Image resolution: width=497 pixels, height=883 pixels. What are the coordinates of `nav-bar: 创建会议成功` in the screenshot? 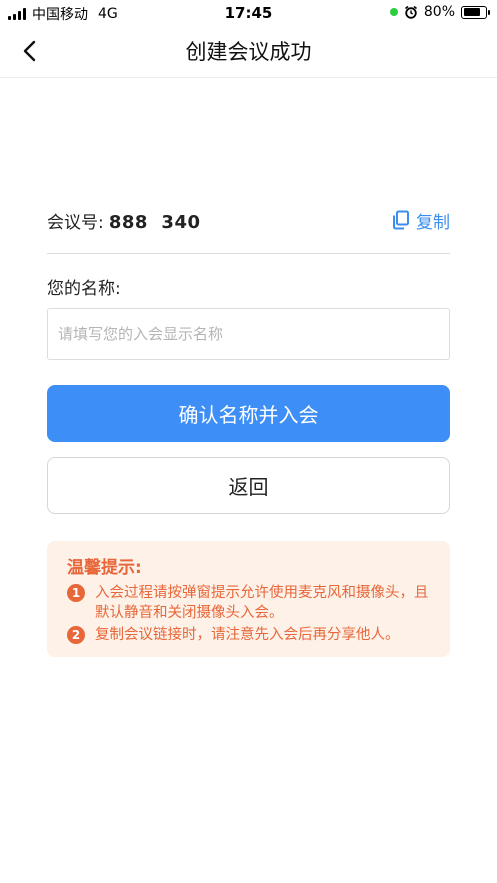 It's located at (248, 52).